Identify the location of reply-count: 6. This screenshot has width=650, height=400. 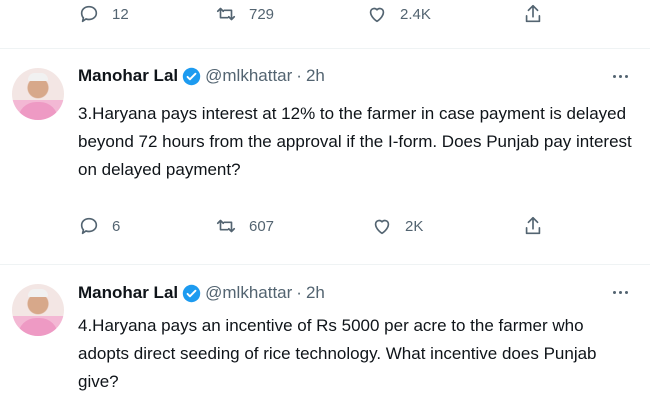
(116, 226).